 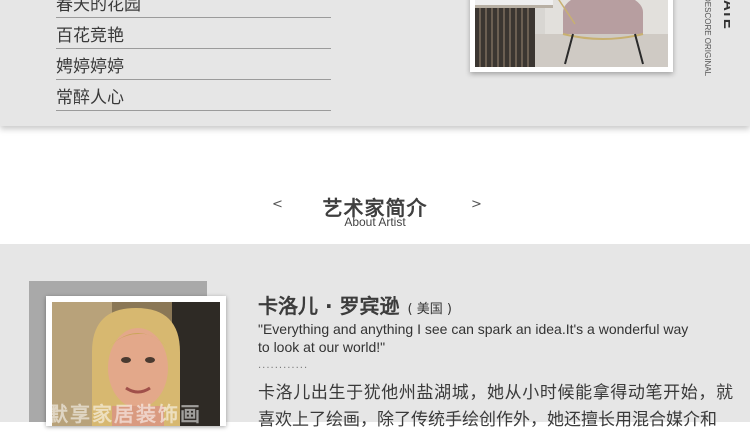 I want to click on artist-name: 卡洛儿 · 罗宾逊 ( 美国 ), so click(x=355, y=304).